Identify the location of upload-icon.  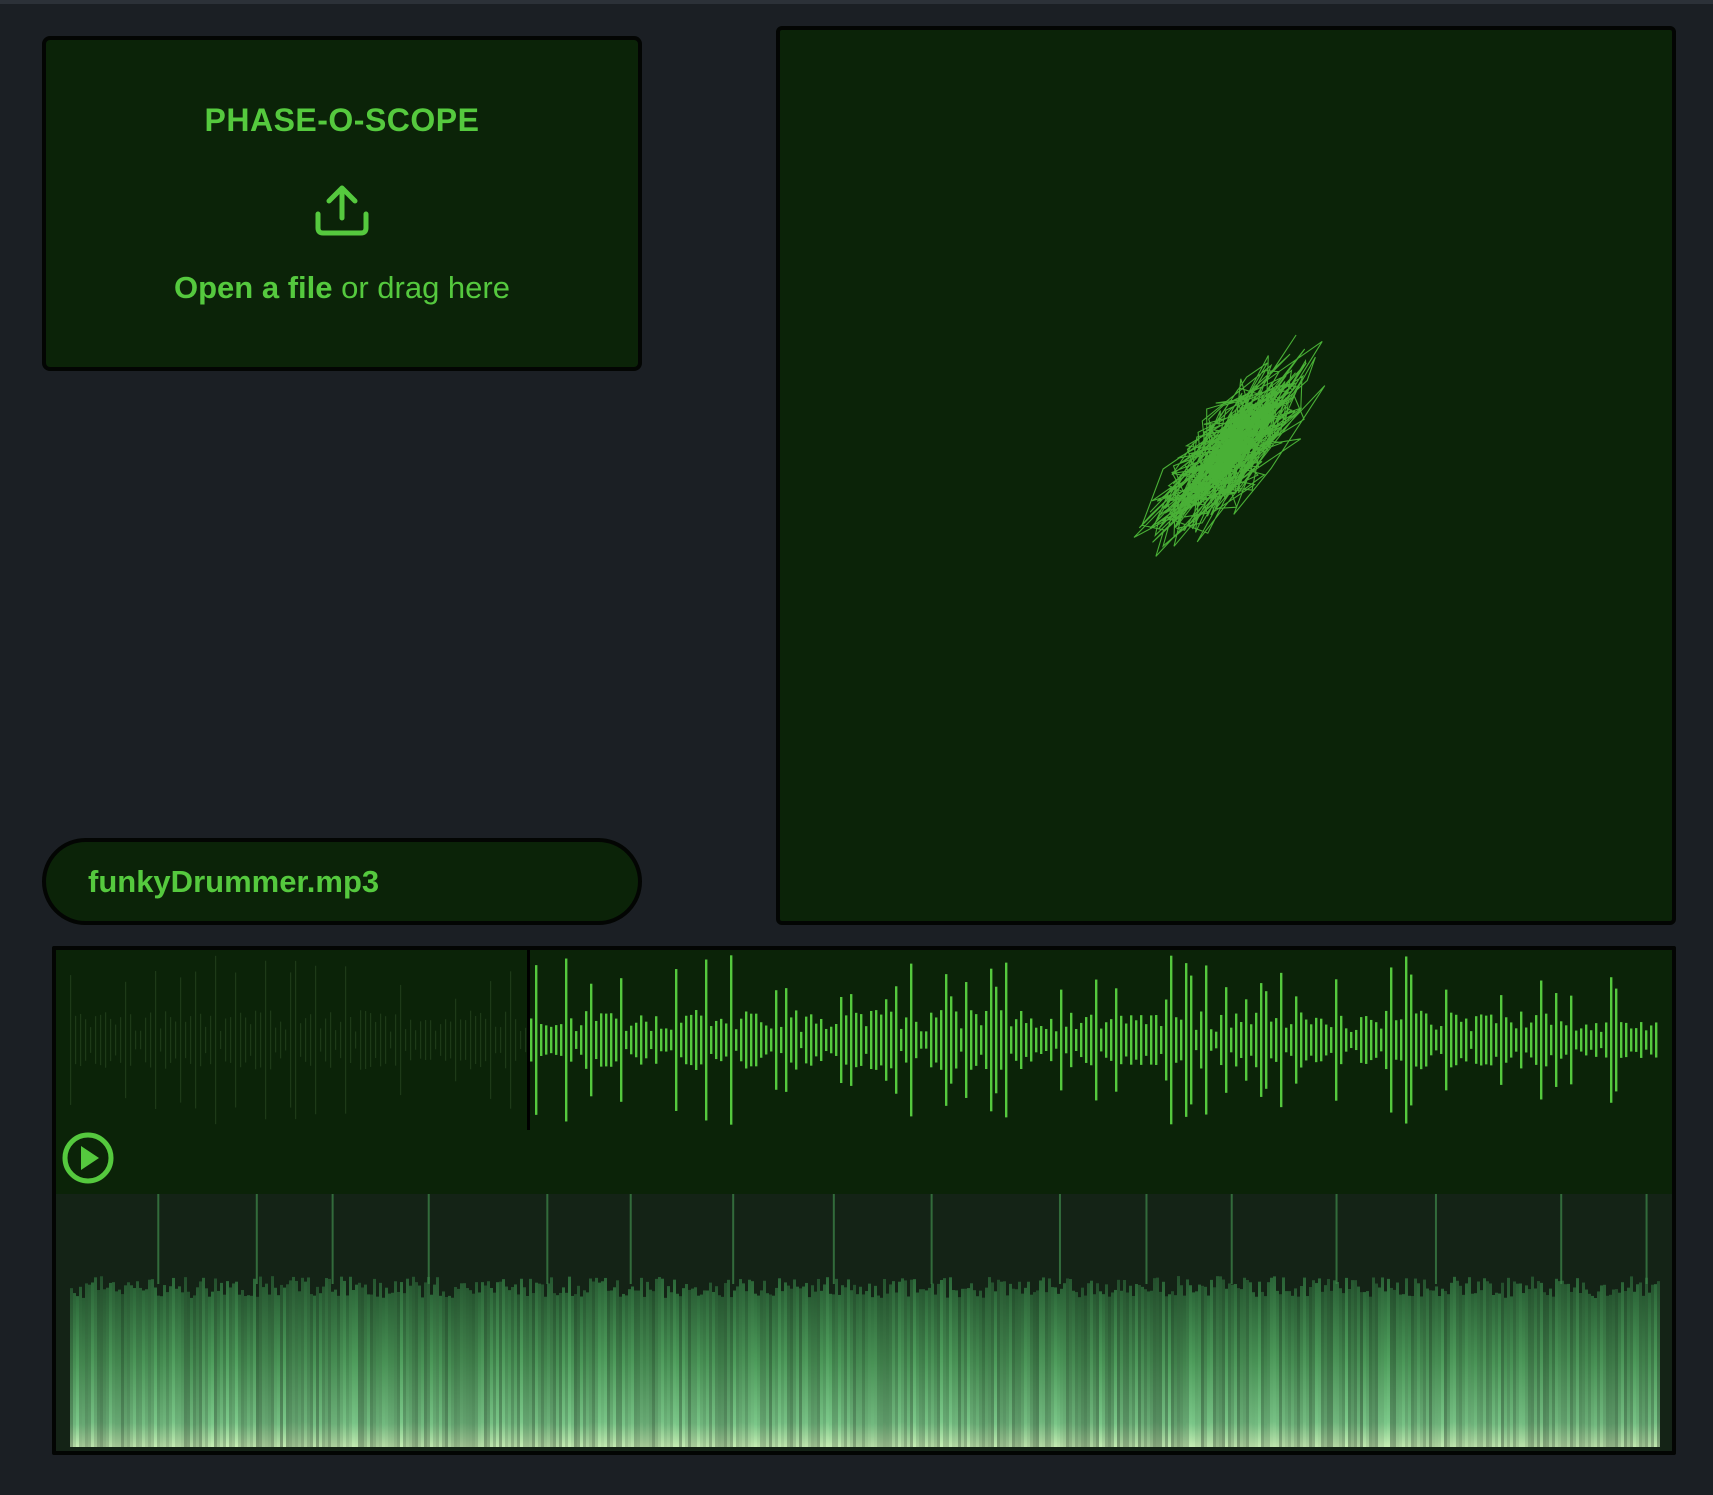
(342, 210).